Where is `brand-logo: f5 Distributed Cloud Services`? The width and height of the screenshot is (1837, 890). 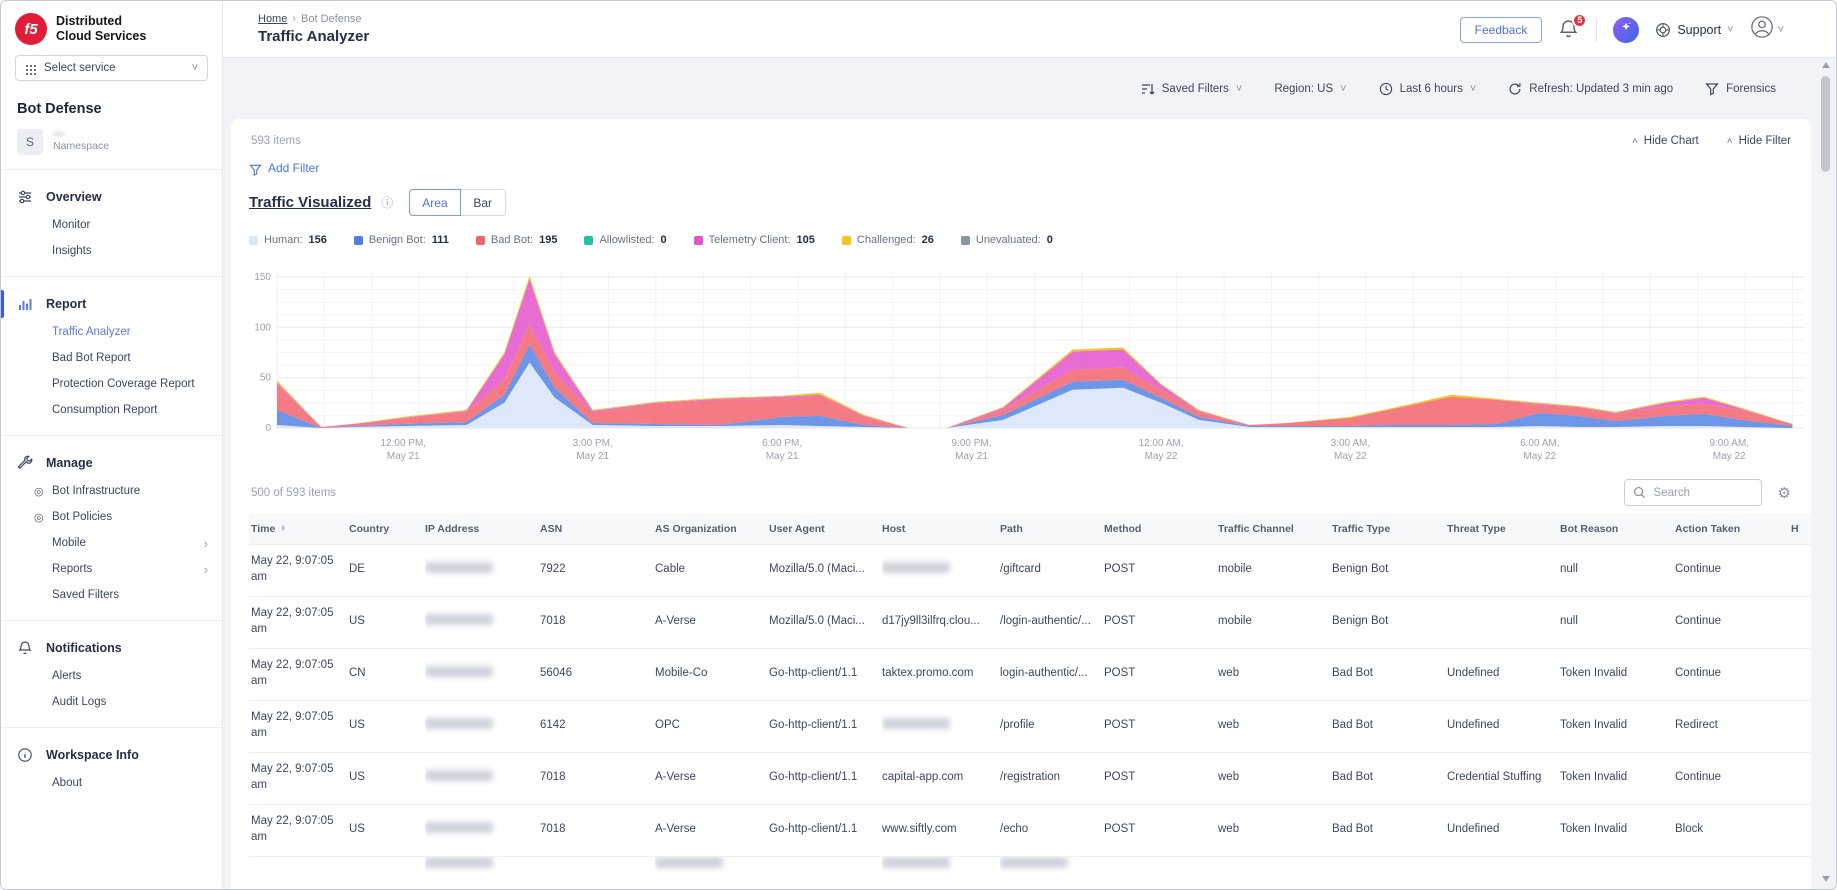 brand-logo: f5 Distributed Cloud Services is located at coordinates (111, 27).